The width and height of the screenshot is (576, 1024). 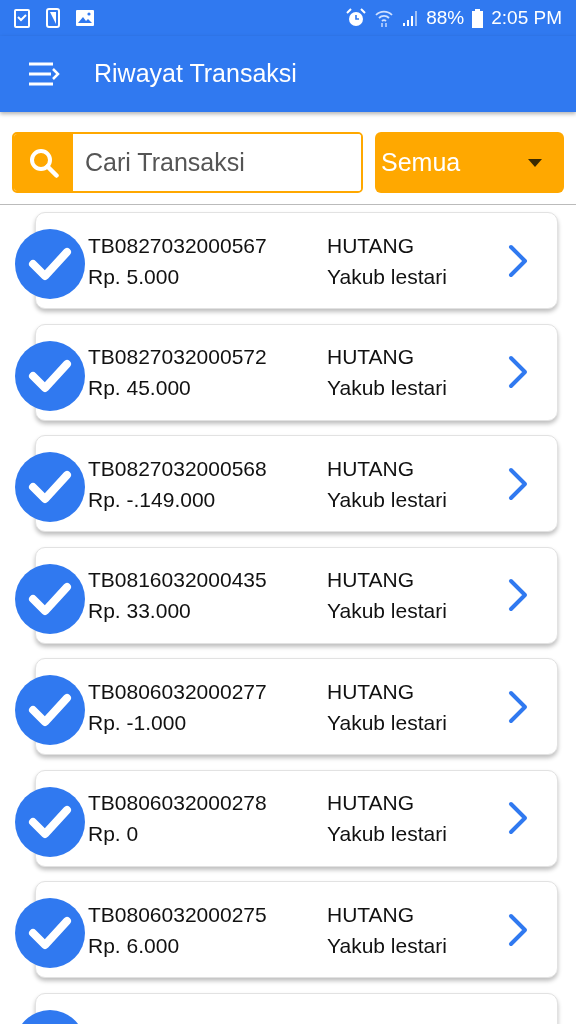 What do you see at coordinates (134, 276) in the screenshot?
I see `transaction-amount: Rp. 5.000` at bounding box center [134, 276].